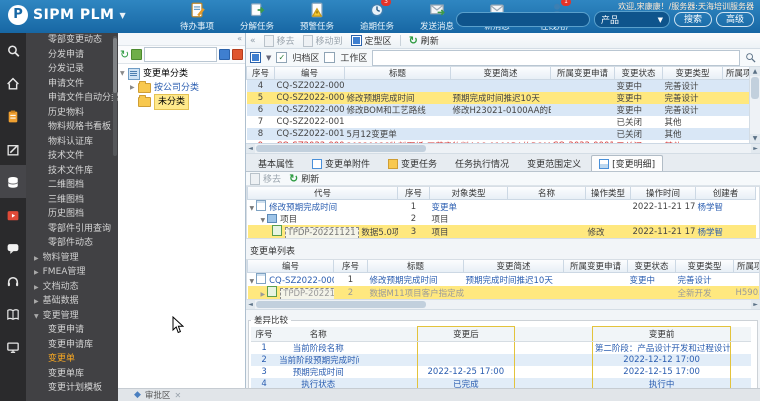 The height and width of the screenshot is (401, 760). Describe the element at coordinates (437, 17) in the screenshot. I see `header-tool: 发送消息` at that location.